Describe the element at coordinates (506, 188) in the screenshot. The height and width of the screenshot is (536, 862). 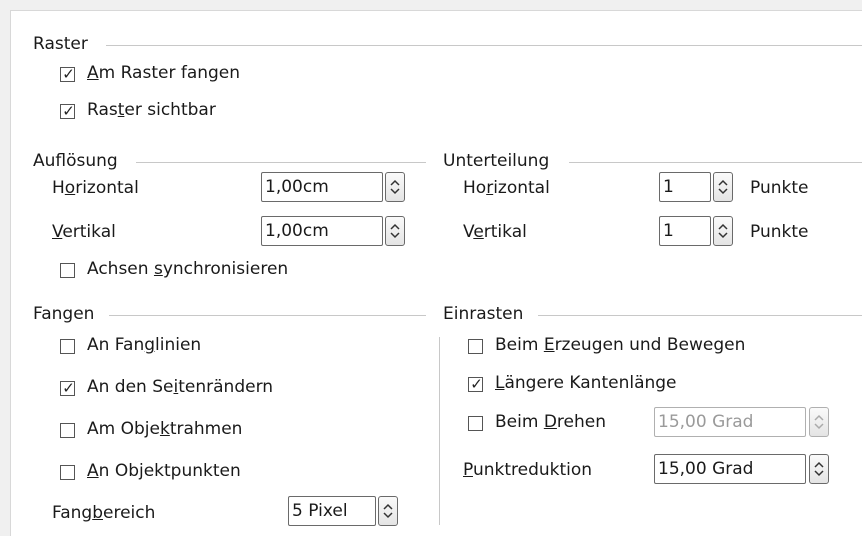
I see `subdivision-horizontal-label: Horizontal` at that location.